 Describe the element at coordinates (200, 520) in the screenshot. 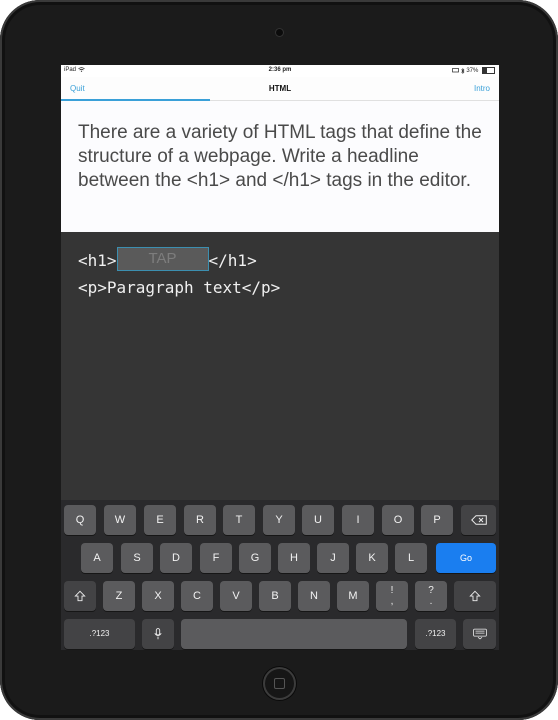

I see `key-r: R` at that location.